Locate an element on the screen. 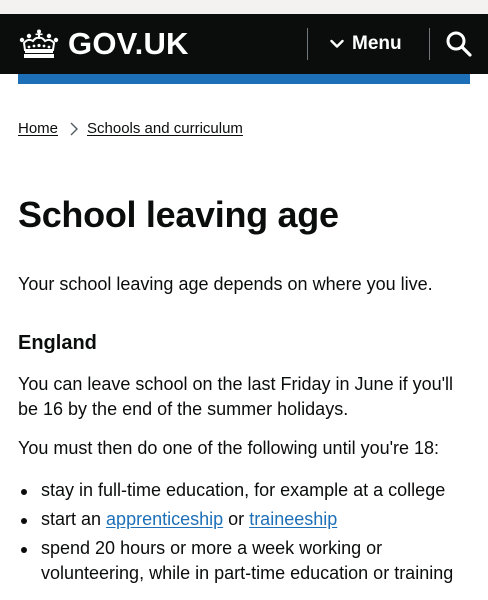  chevron-down-icon is located at coordinates (337, 43).